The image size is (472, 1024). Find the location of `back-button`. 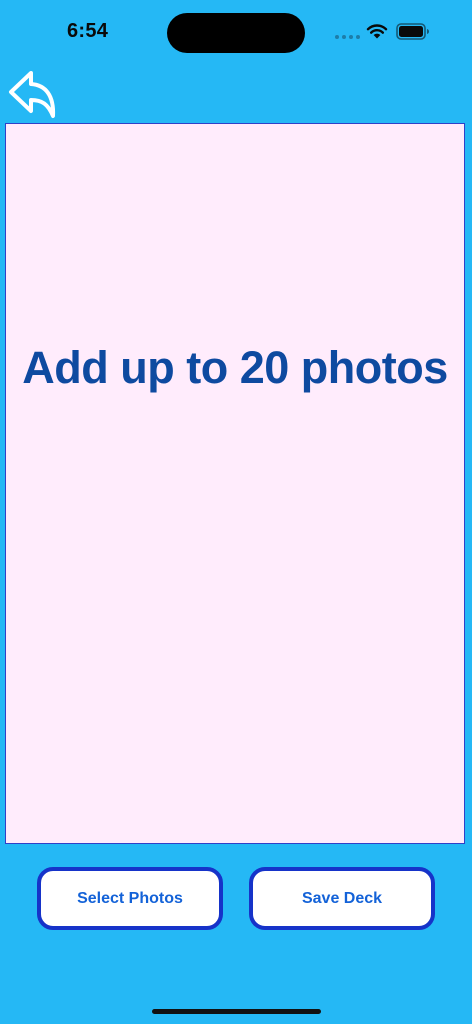

back-button is located at coordinates (33, 95).